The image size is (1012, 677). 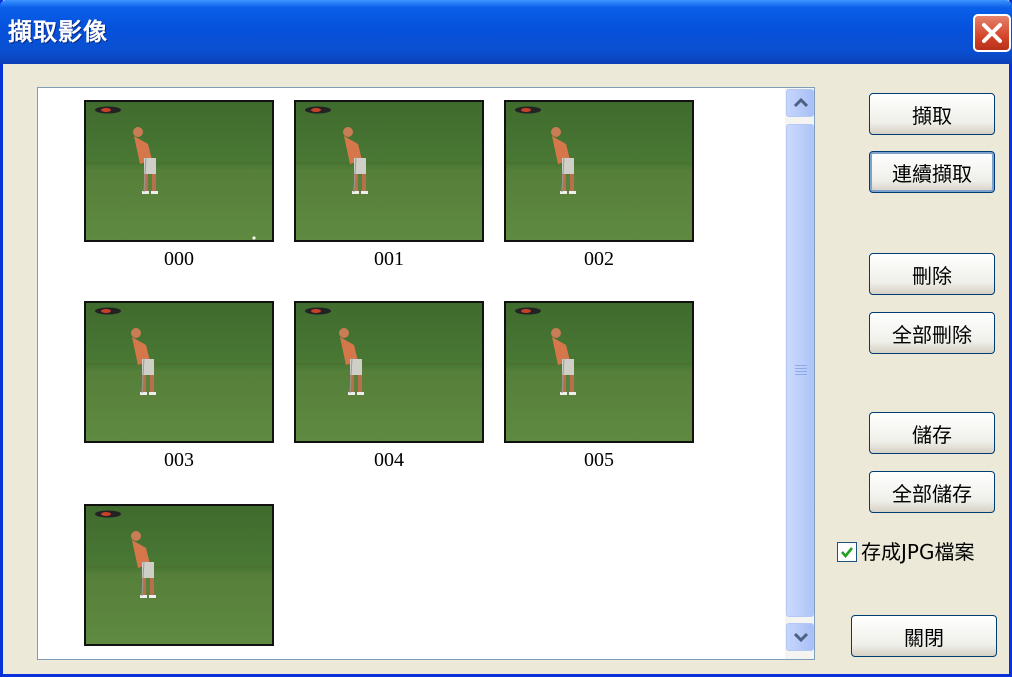 I want to click on close-window-button, so click(x=992, y=33).